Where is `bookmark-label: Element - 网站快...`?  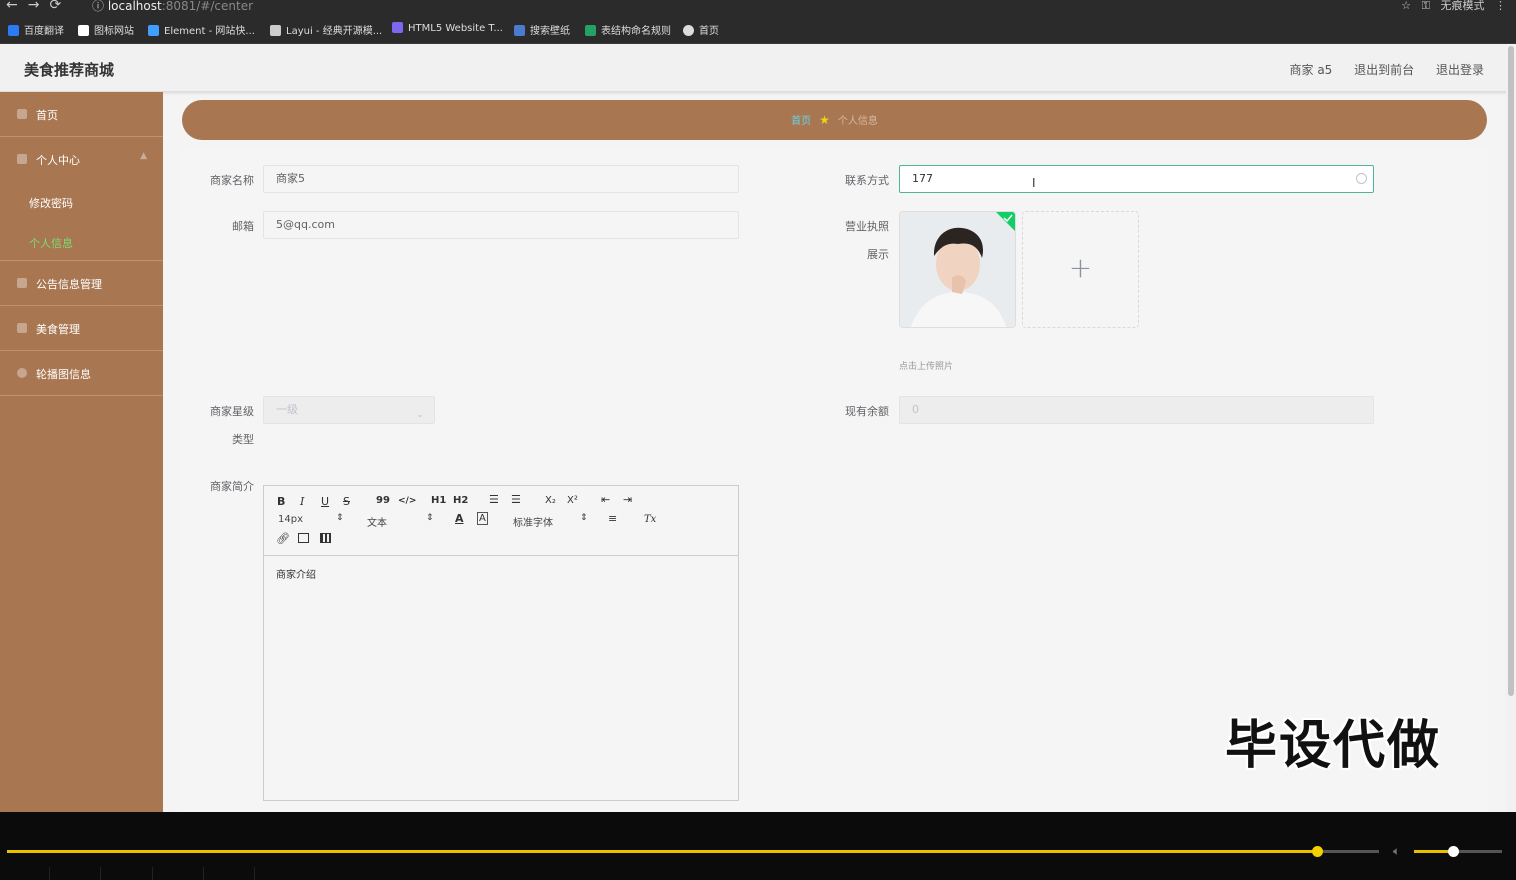
bookmark-label: Element - 网站快... is located at coordinates (209, 31).